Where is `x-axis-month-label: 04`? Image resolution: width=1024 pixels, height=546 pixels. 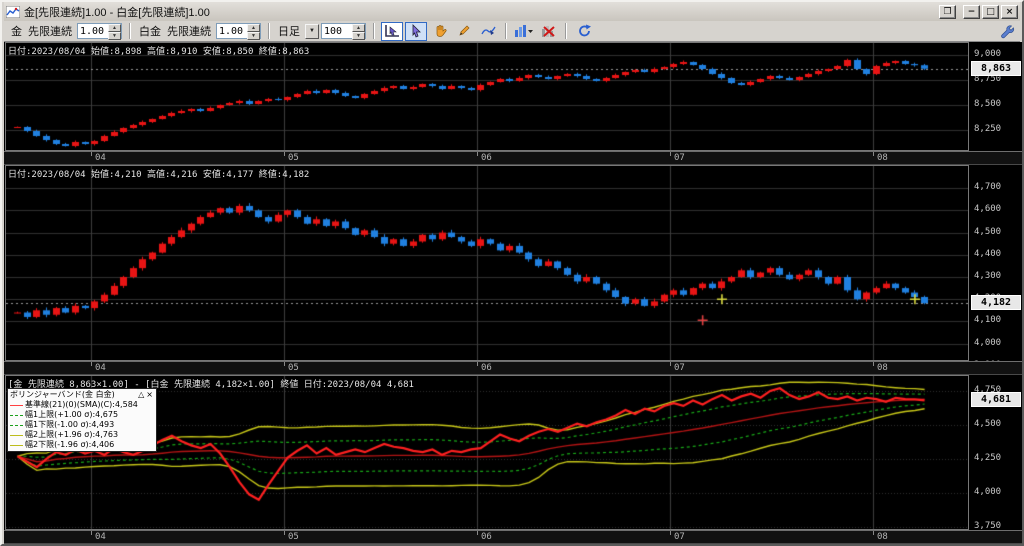 x-axis-month-label: 04 is located at coordinates (100, 537).